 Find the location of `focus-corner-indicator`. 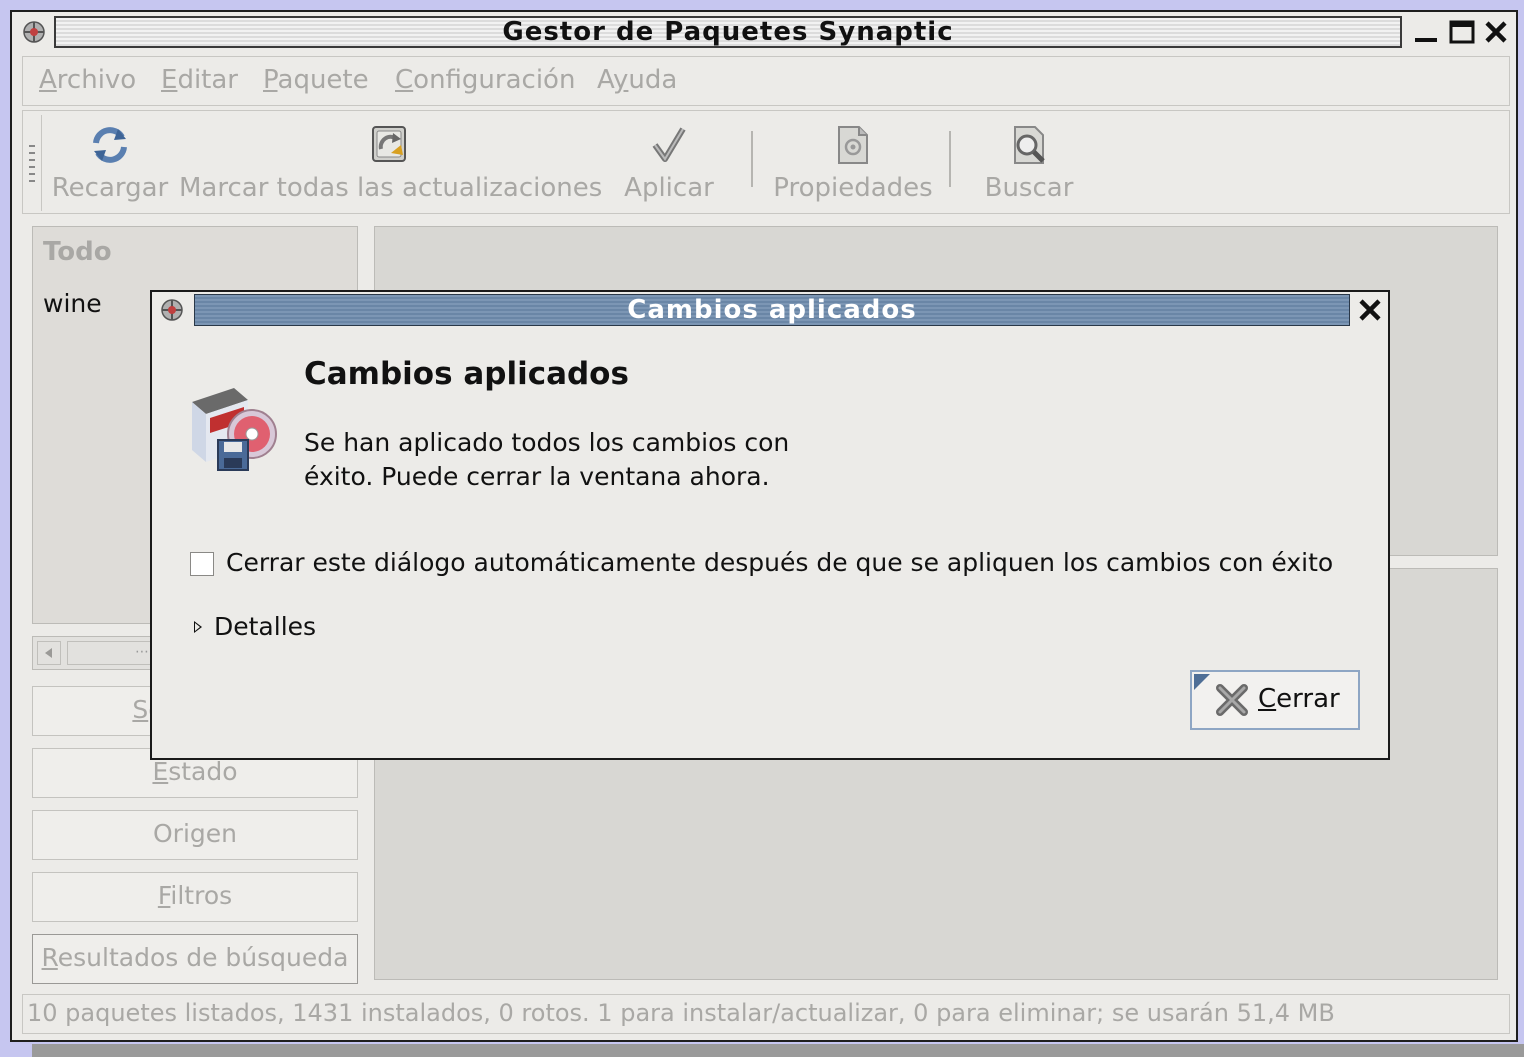

focus-corner-indicator is located at coordinates (1202, 682).